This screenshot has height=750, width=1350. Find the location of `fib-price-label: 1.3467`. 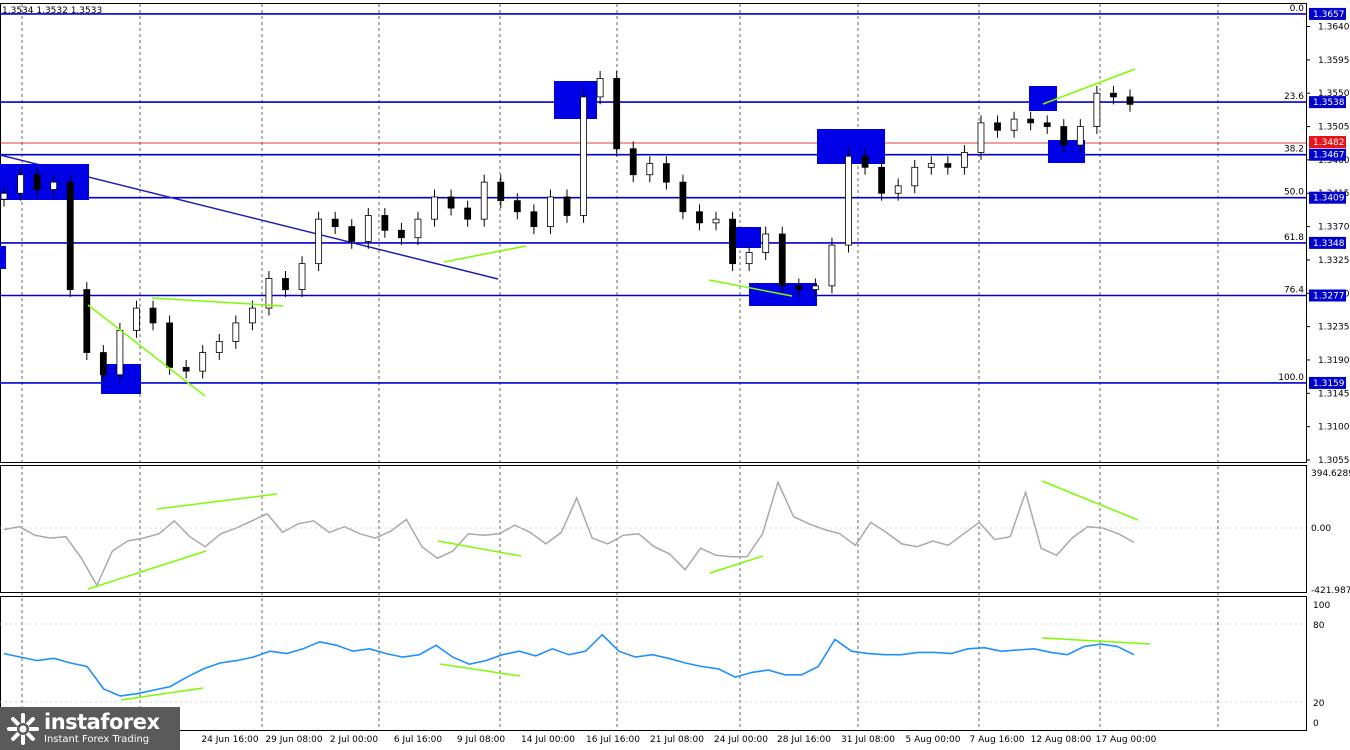

fib-price-label: 1.3467 is located at coordinates (1329, 156).